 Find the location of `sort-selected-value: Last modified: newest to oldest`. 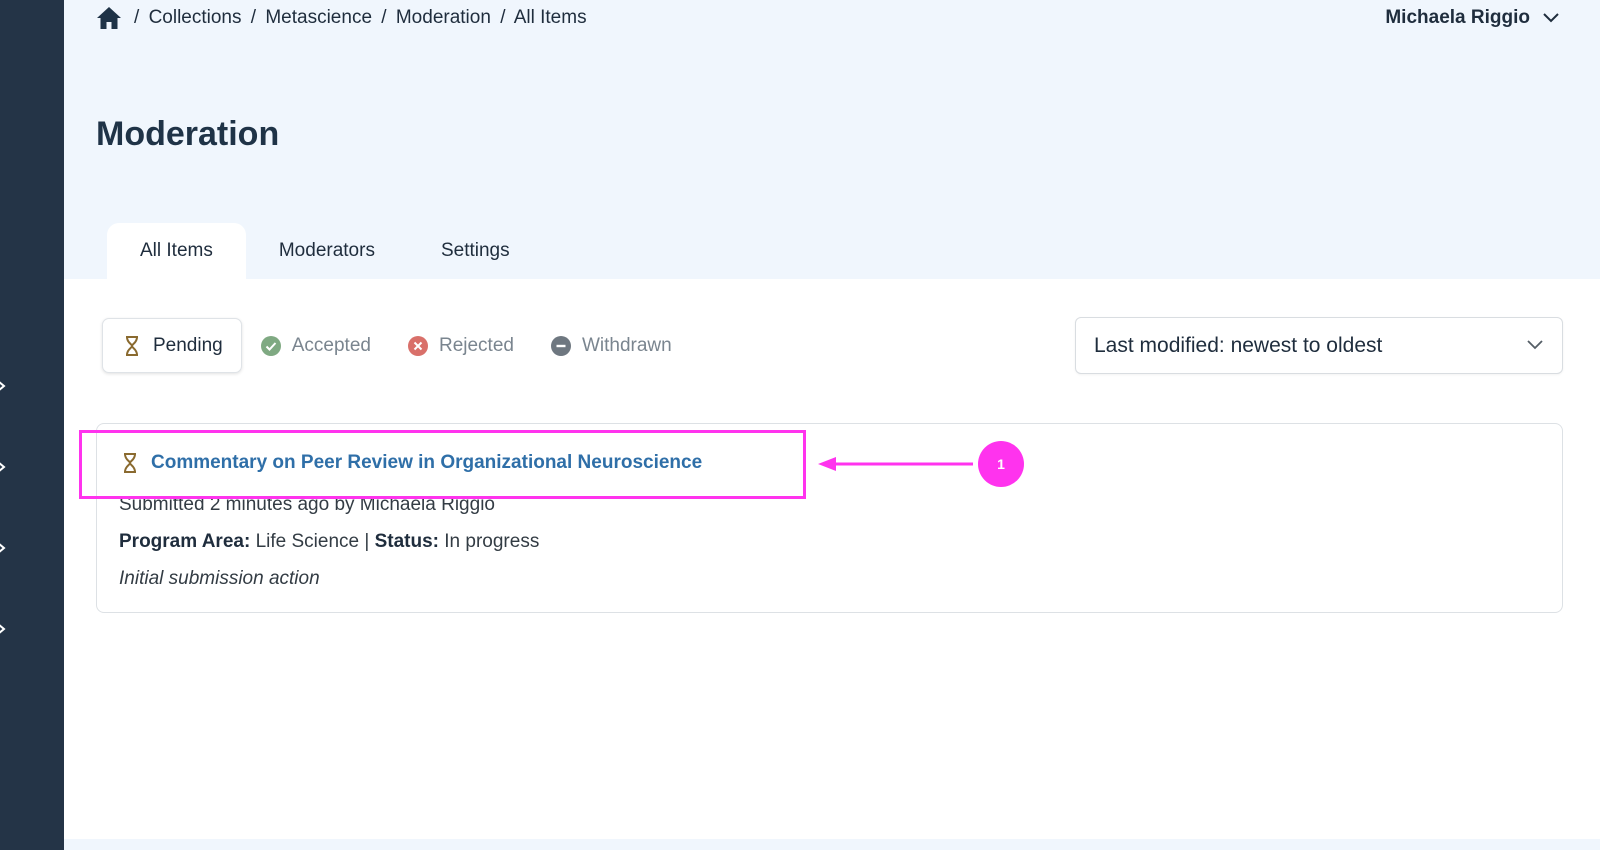

sort-selected-value: Last modified: newest to oldest is located at coordinates (1238, 345).